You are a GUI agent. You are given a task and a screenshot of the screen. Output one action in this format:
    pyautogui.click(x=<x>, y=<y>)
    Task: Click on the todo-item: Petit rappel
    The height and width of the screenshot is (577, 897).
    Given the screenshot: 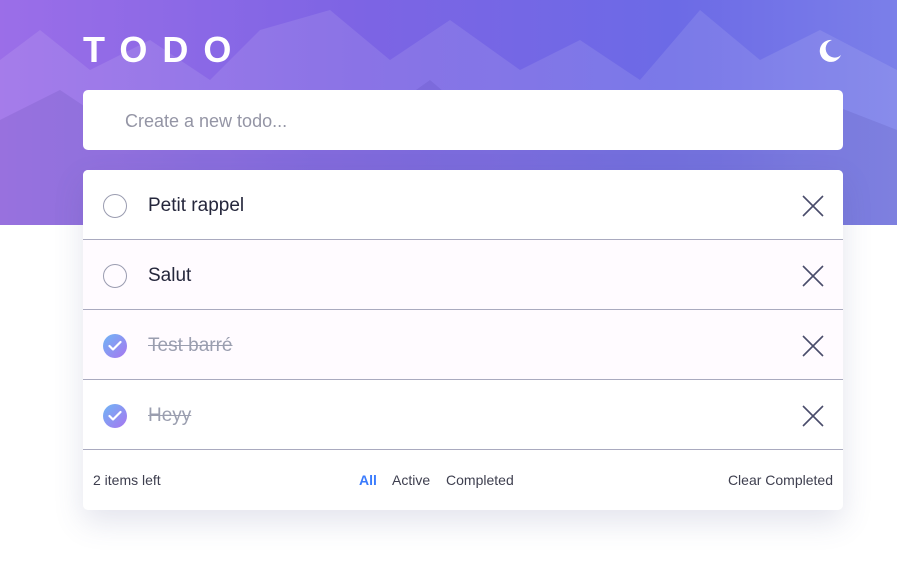 What is the action you would take?
    pyautogui.click(x=463, y=205)
    